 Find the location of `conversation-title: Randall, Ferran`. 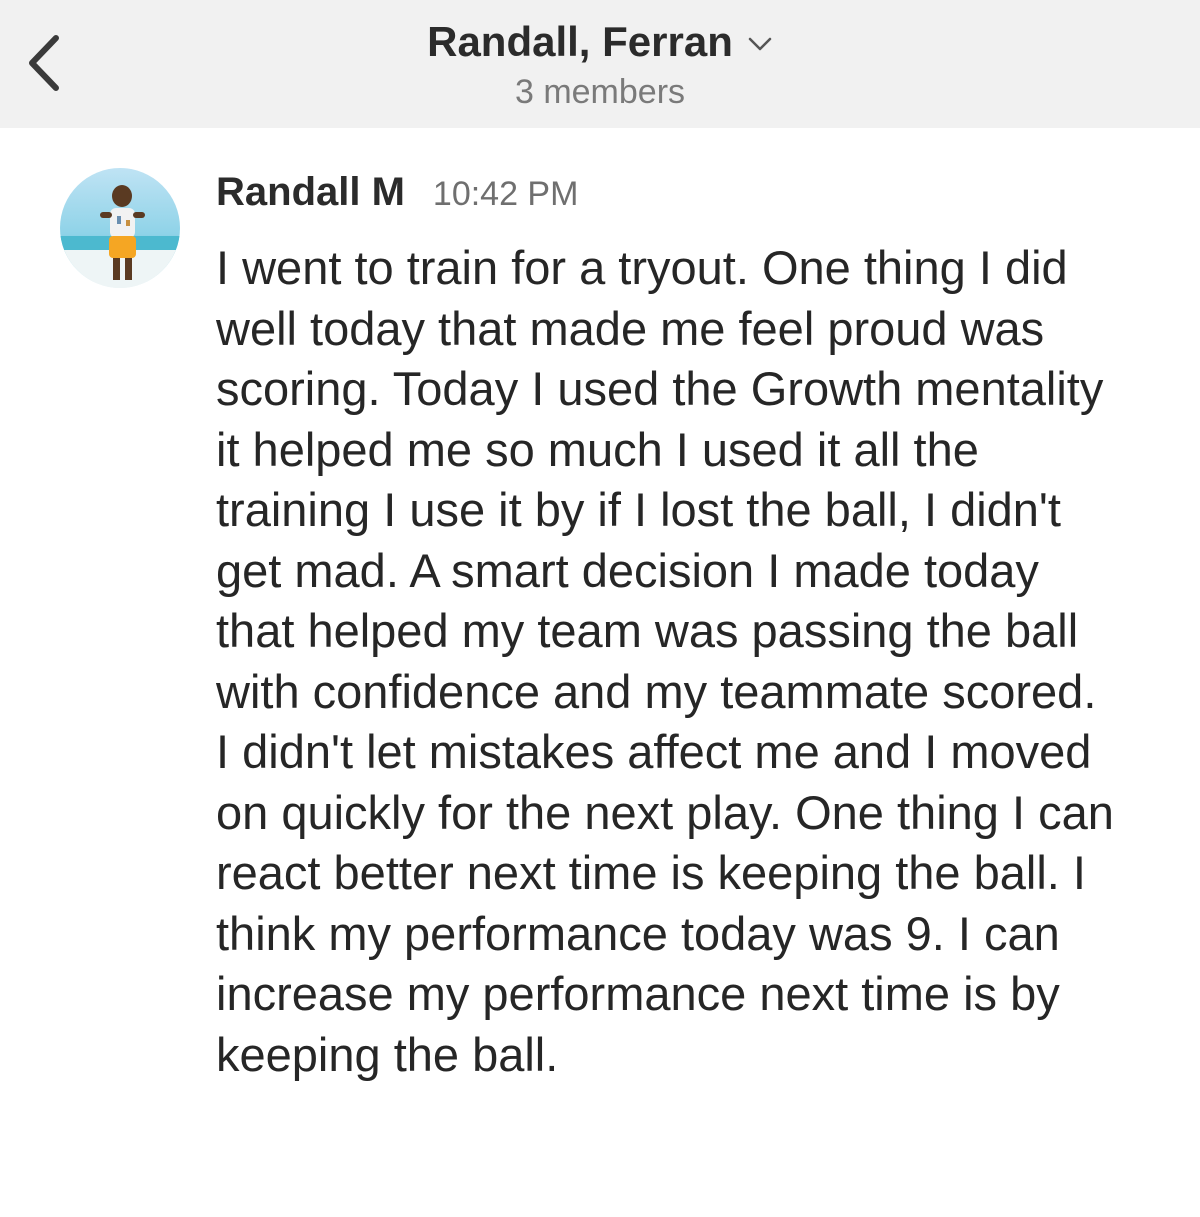

conversation-title: Randall, Ferran is located at coordinates (580, 41).